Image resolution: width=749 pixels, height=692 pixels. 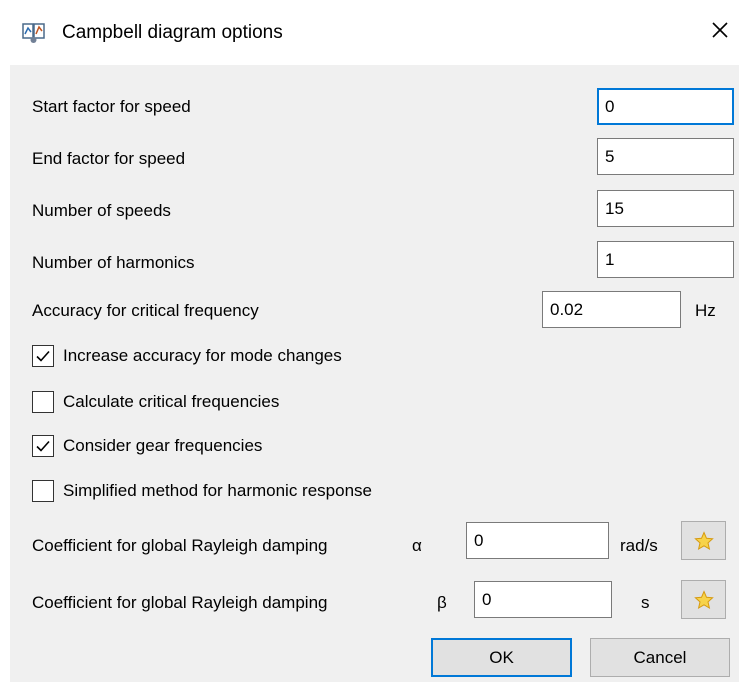 What do you see at coordinates (442, 602) in the screenshot?
I see `beta-symbol: β` at bounding box center [442, 602].